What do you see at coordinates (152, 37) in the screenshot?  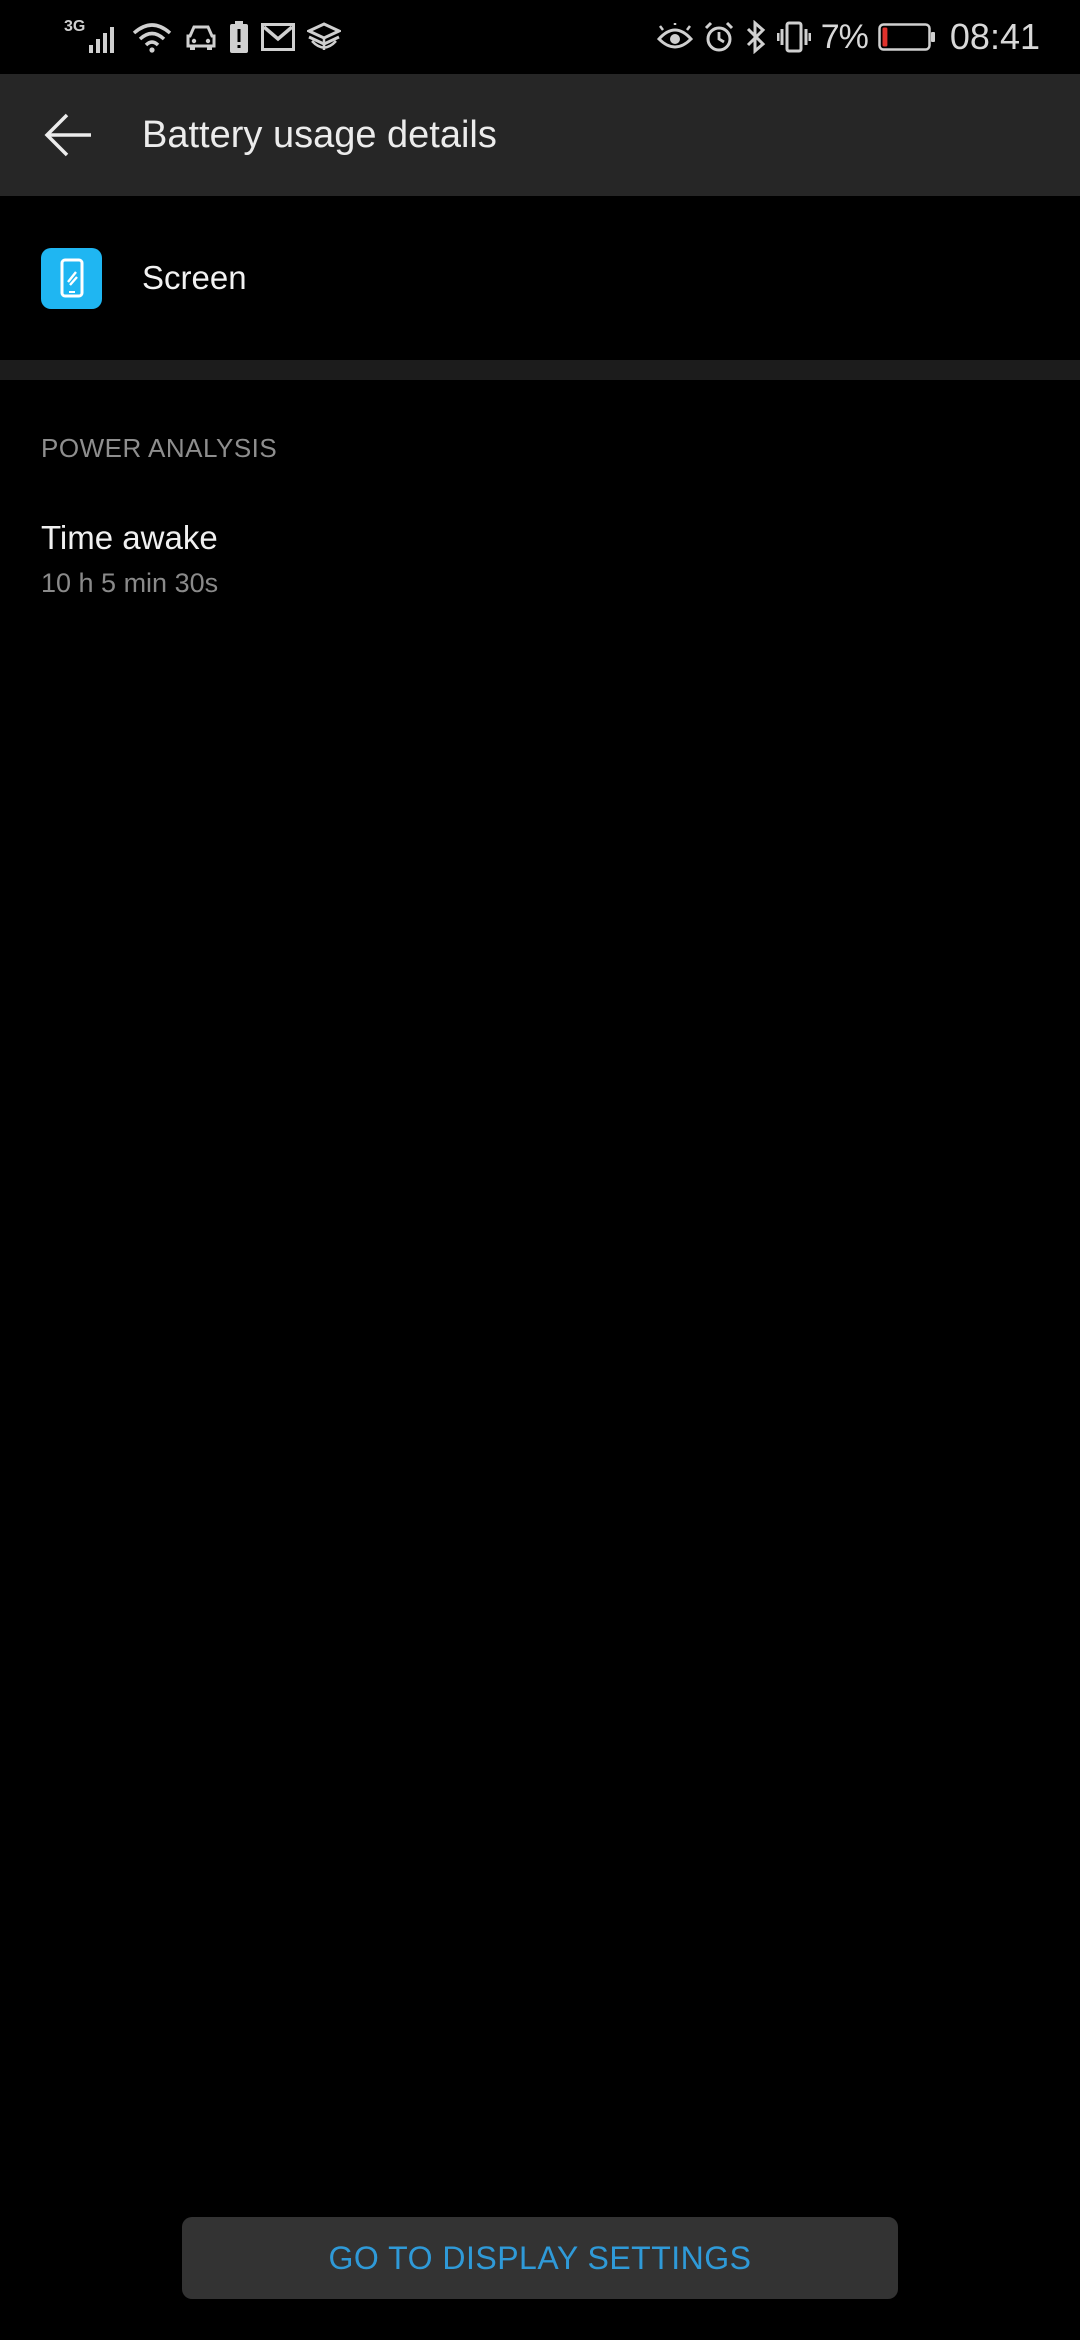 I see `wifi-icon` at bounding box center [152, 37].